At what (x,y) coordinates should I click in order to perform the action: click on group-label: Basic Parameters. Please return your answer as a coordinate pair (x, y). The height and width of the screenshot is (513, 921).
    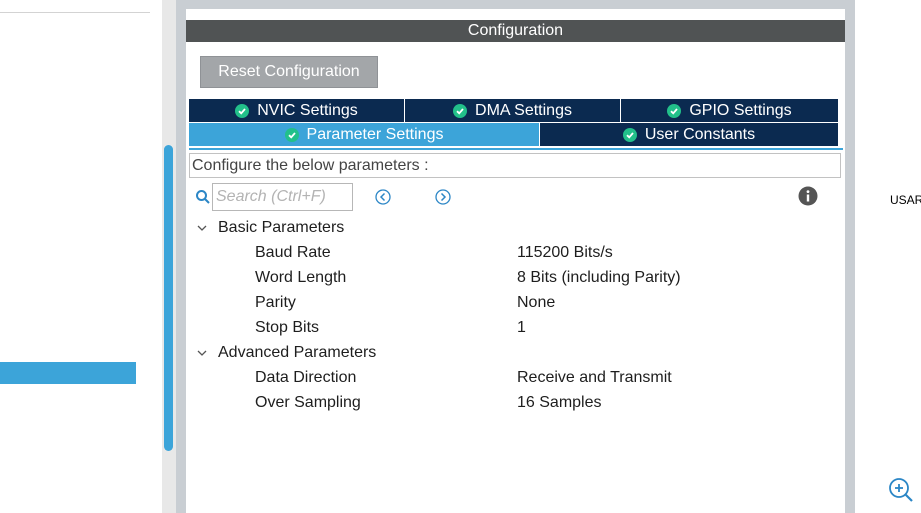
    Looking at the image, I should click on (281, 227).